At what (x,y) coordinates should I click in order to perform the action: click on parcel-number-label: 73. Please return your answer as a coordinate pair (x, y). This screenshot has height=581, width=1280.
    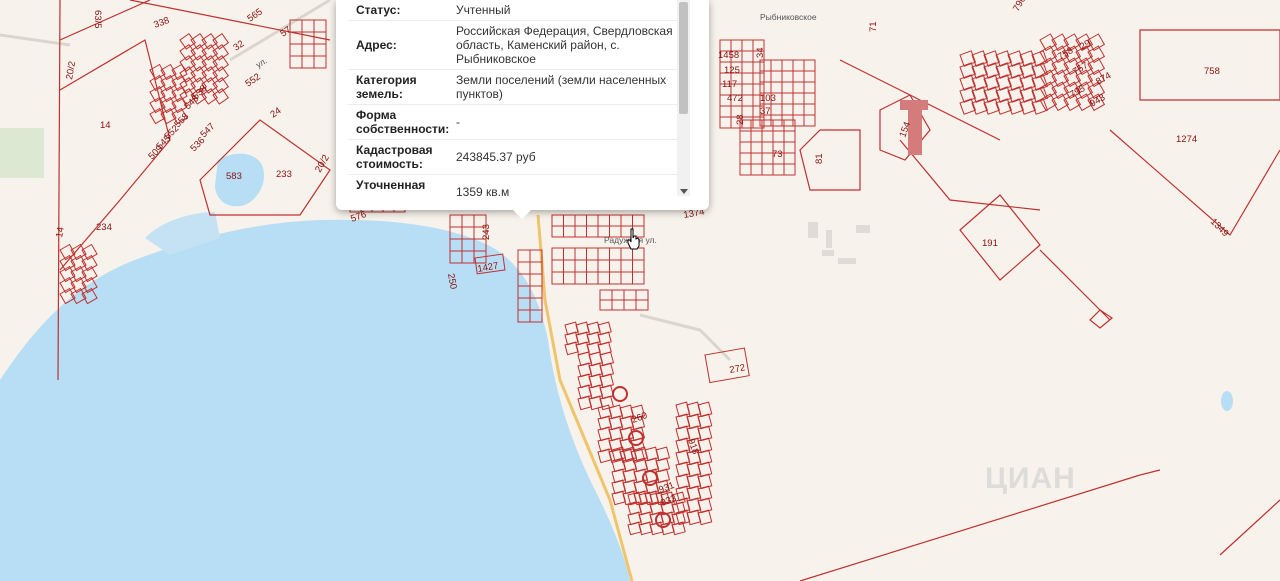
    Looking at the image, I should click on (777, 154).